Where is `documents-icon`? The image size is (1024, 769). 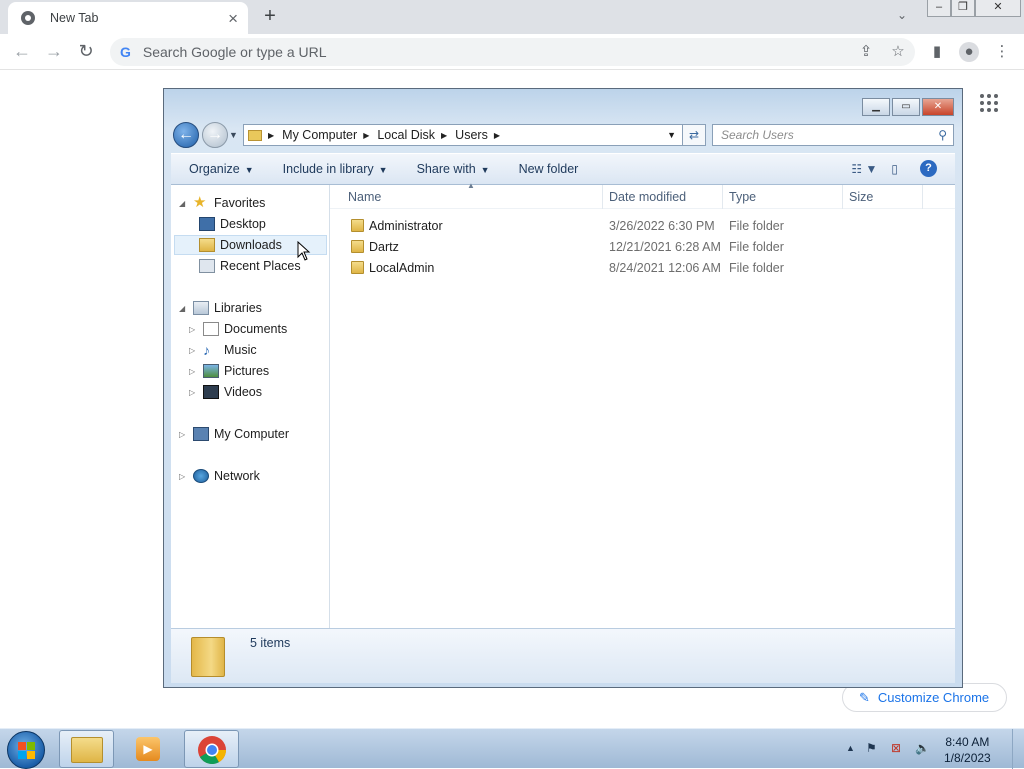
documents-icon is located at coordinates (211, 329).